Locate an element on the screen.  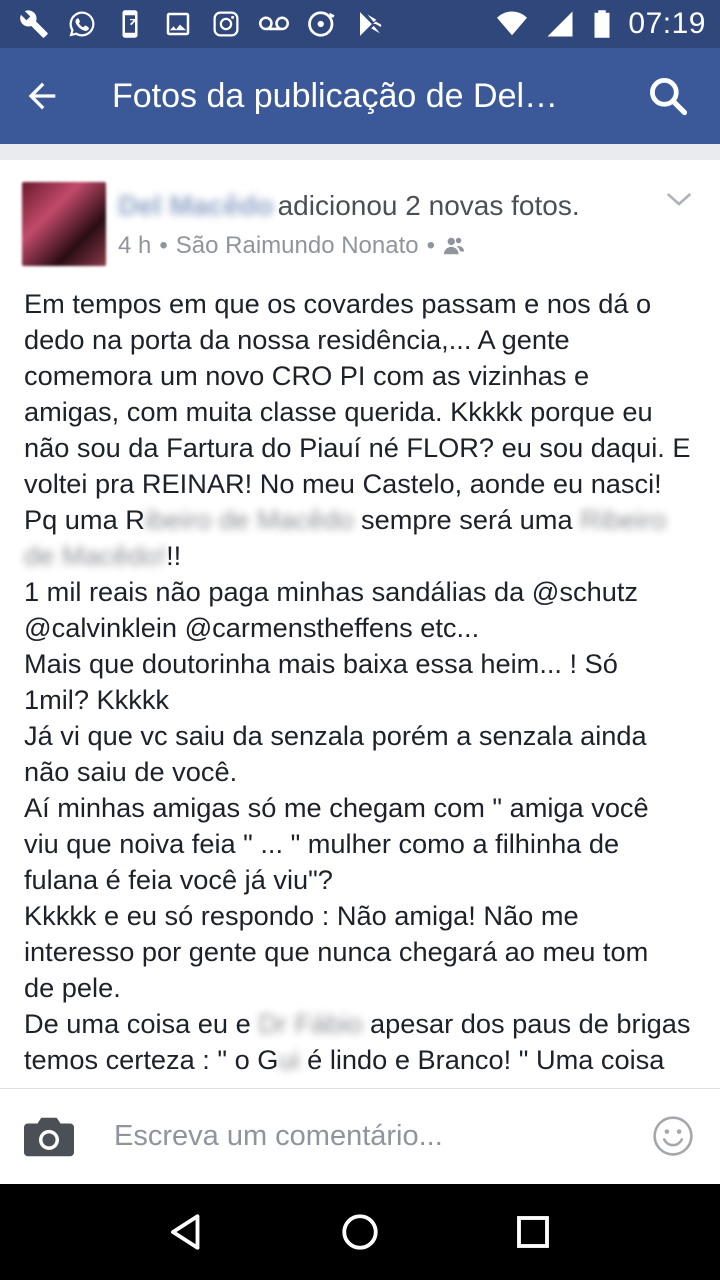
music-icon is located at coordinates (322, 24).